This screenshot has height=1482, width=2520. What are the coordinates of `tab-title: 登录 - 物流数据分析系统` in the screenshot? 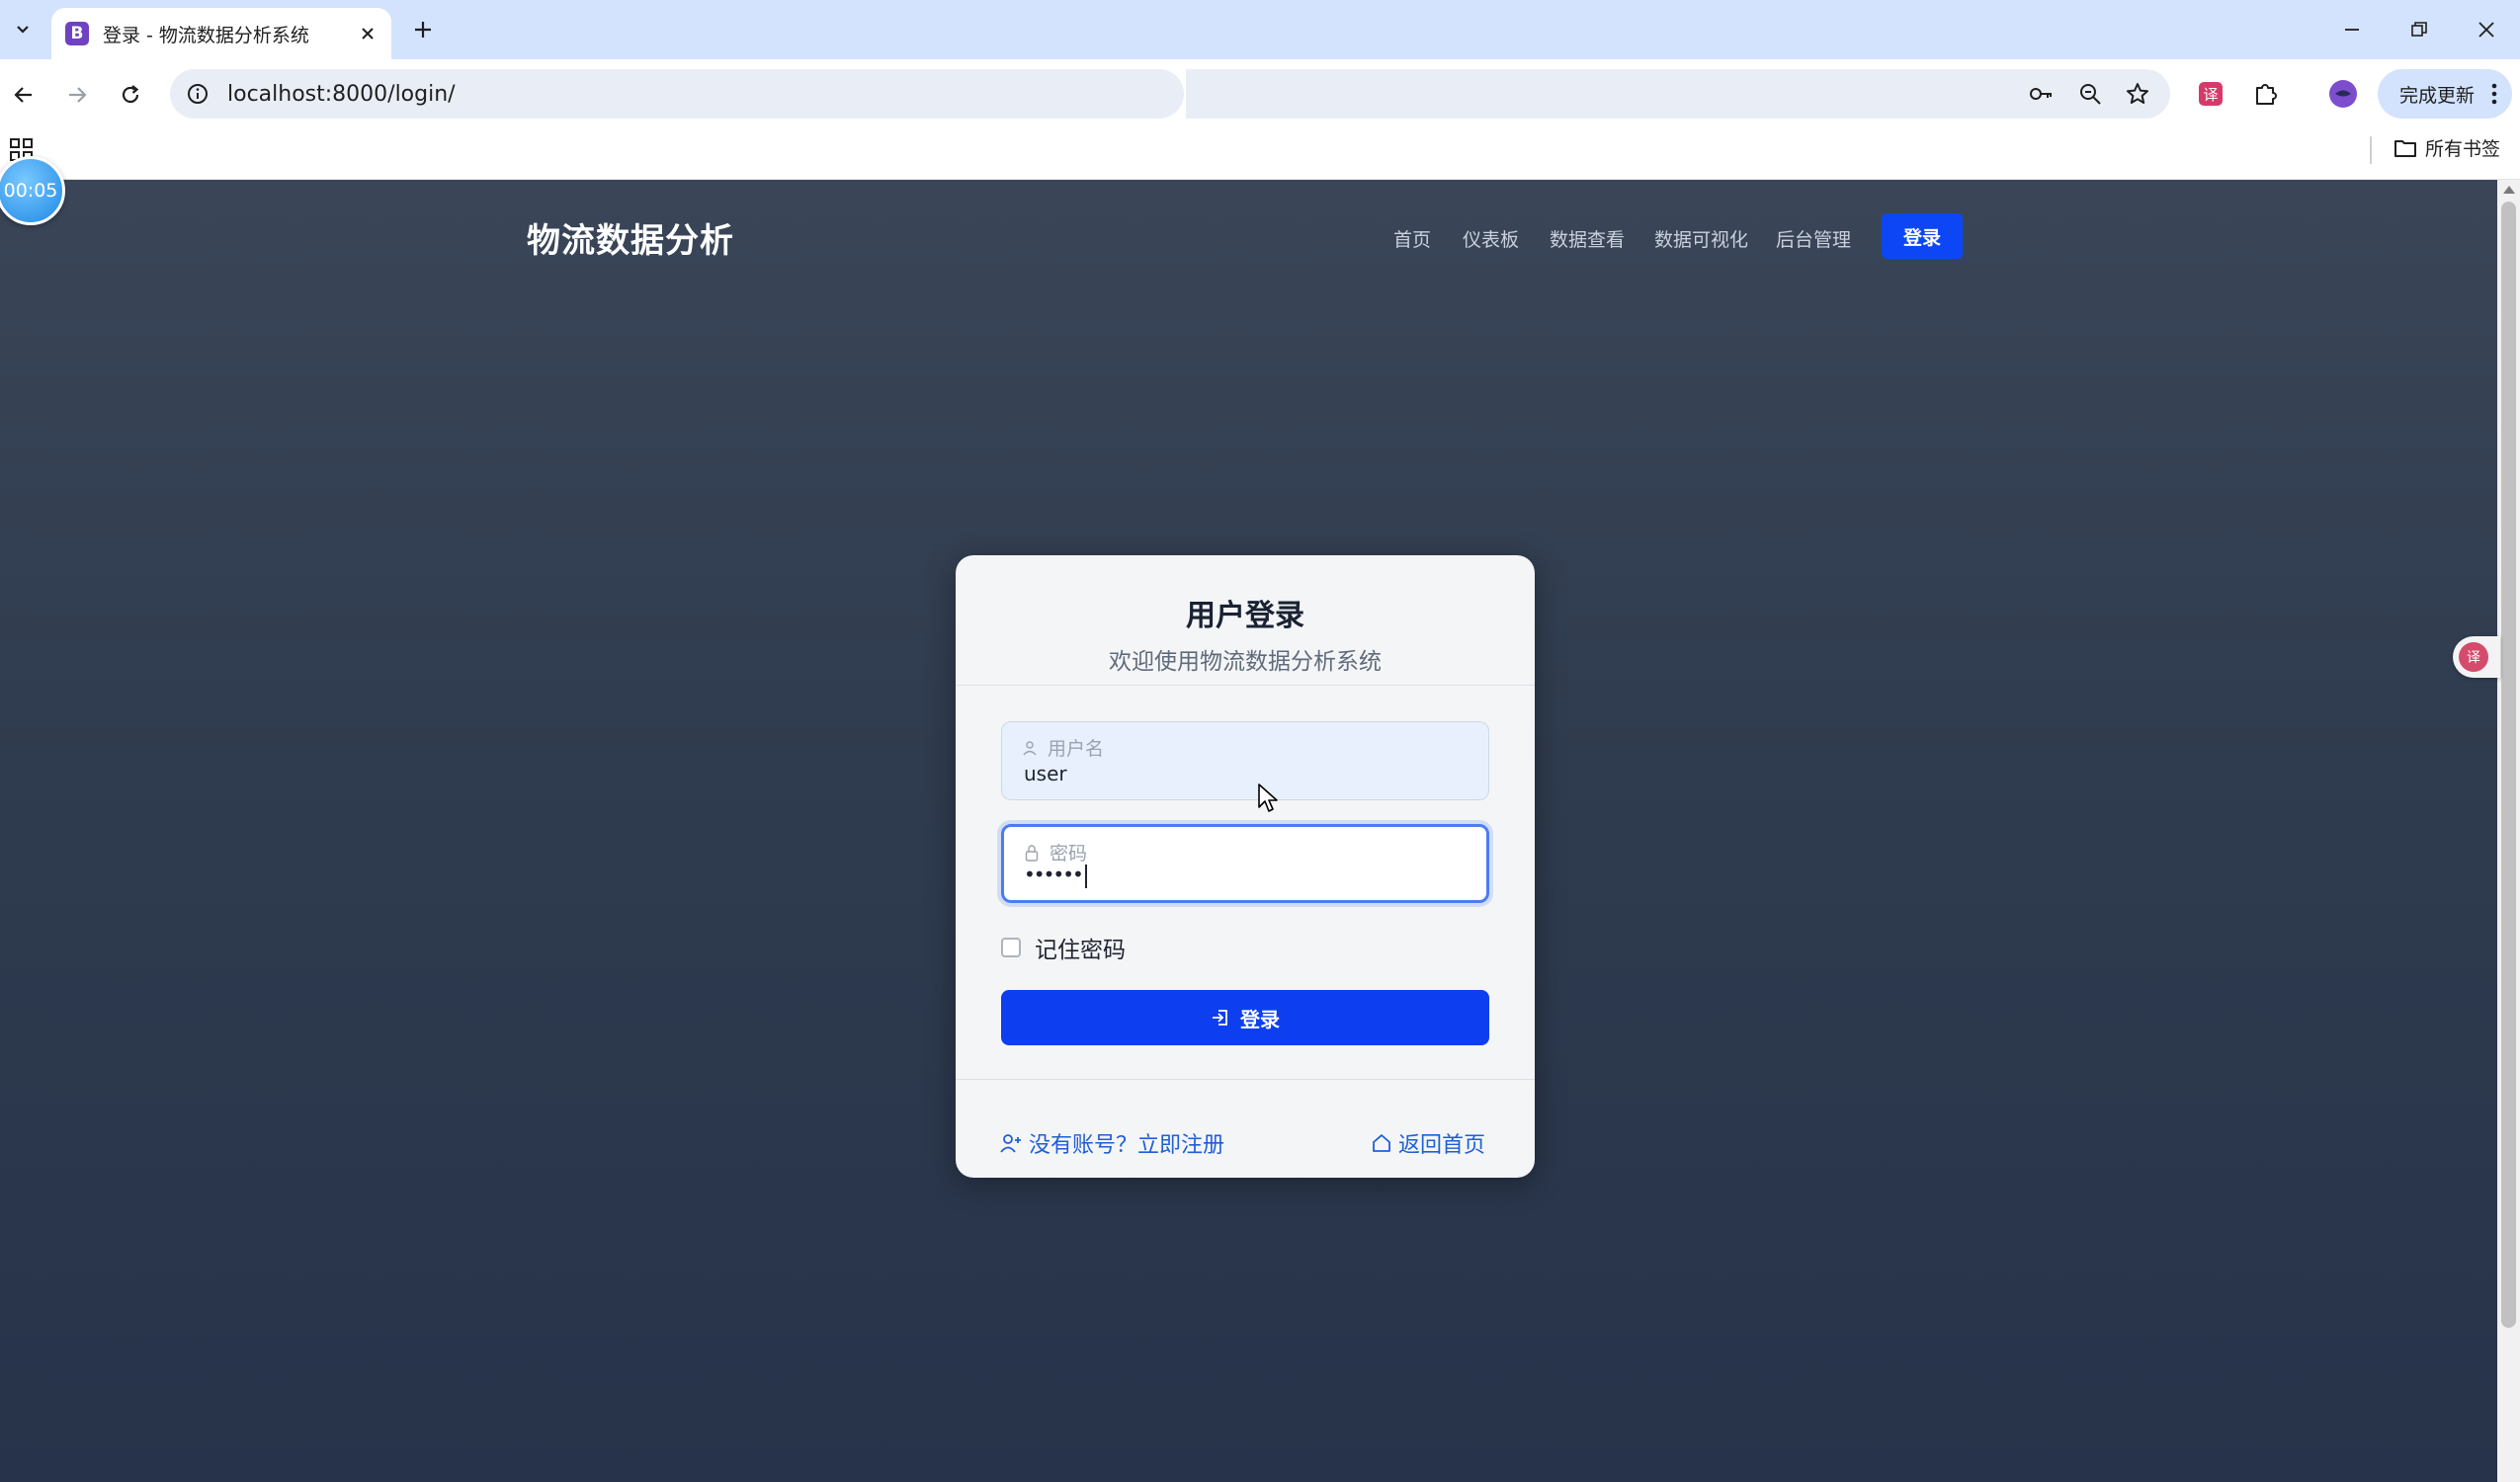 It's located at (206, 35).